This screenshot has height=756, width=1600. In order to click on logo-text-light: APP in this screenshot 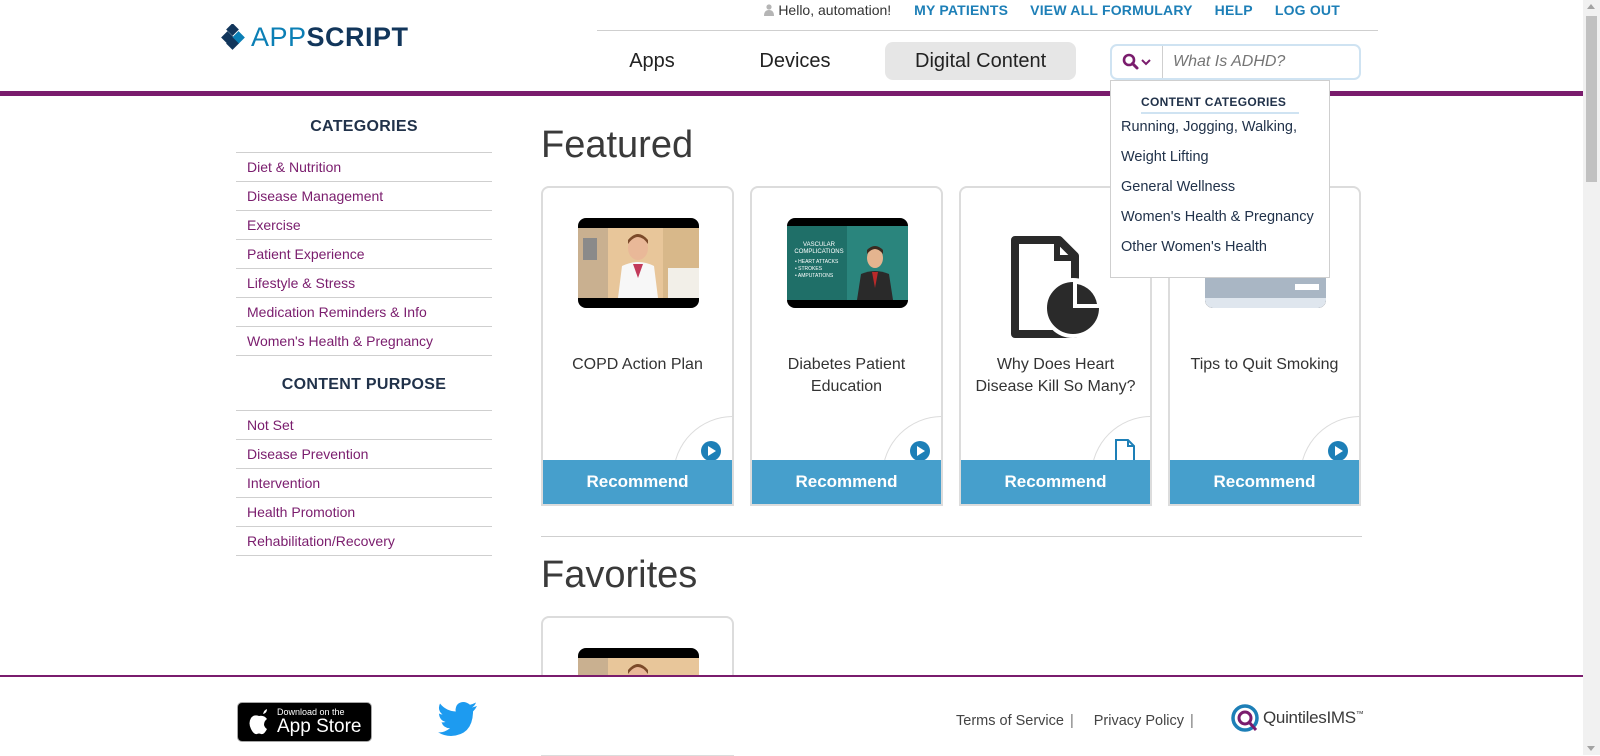, I will do `click(279, 37)`.